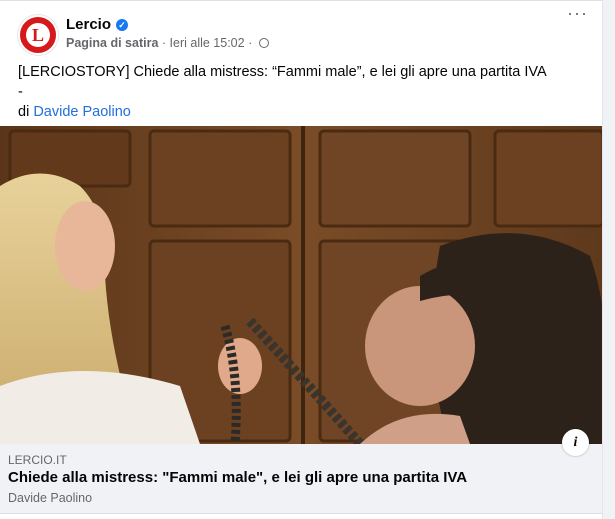 This screenshot has height=519, width=615. Describe the element at coordinates (24, 112) in the screenshot. I see `byline-label: di` at that location.